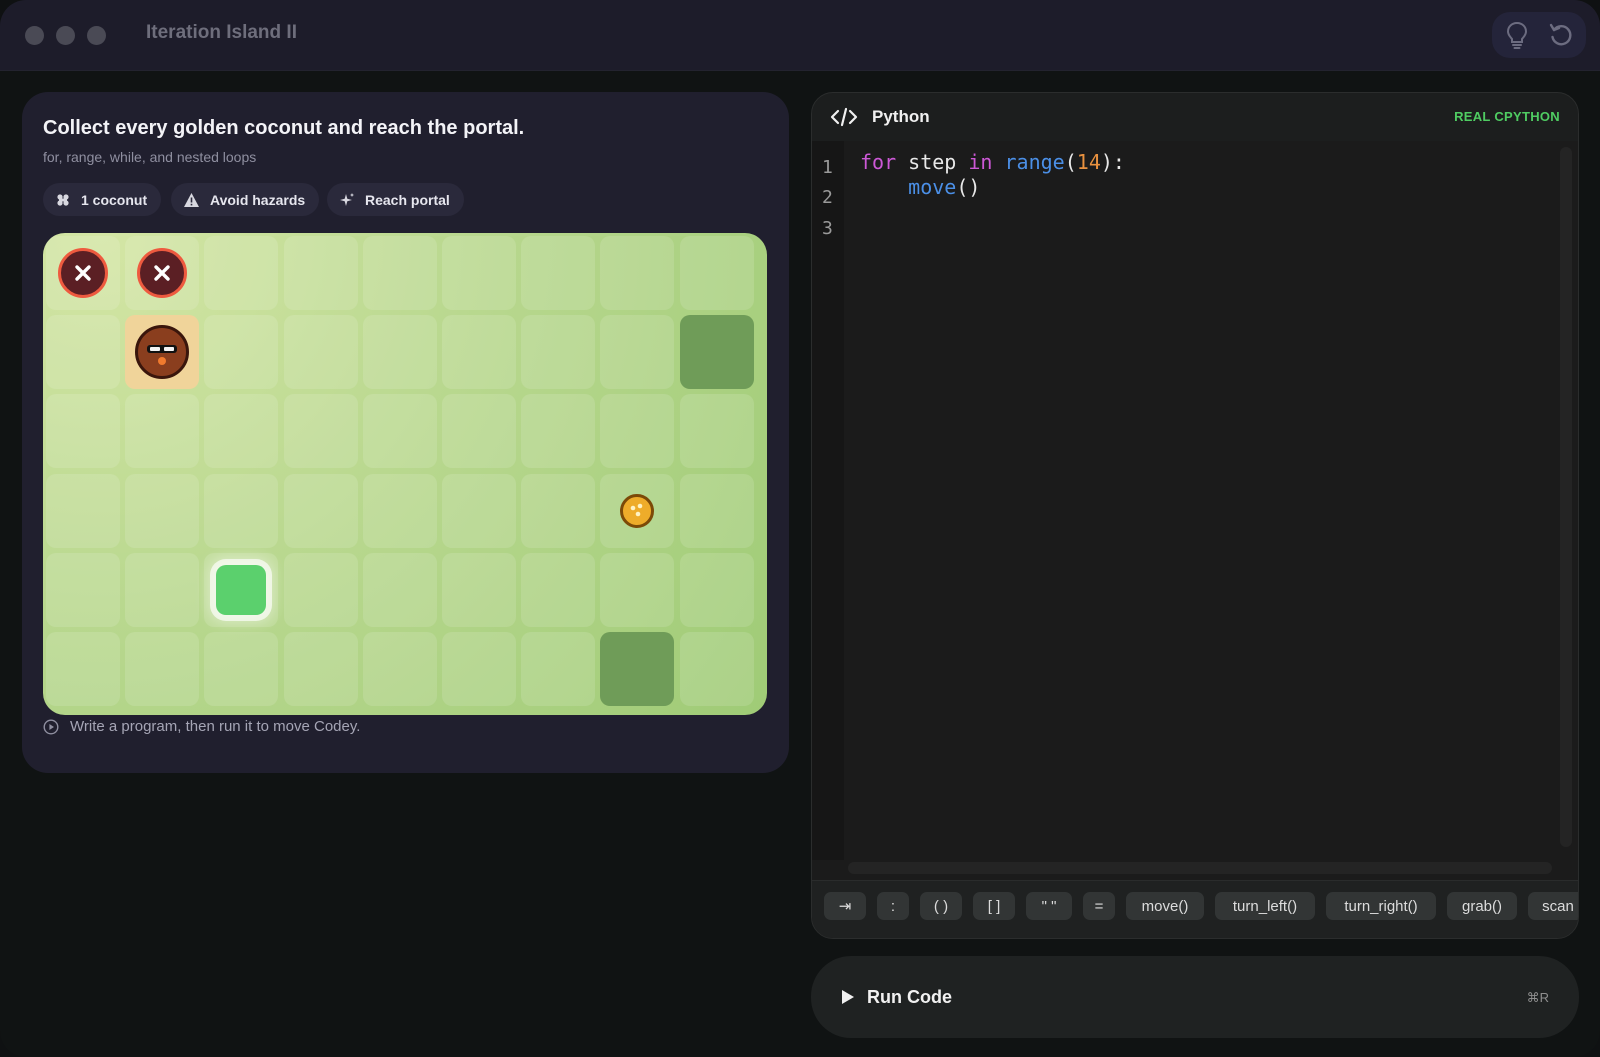 The width and height of the screenshot is (1600, 1057). I want to click on runtime-badge: REAL CPYTHON, so click(1507, 116).